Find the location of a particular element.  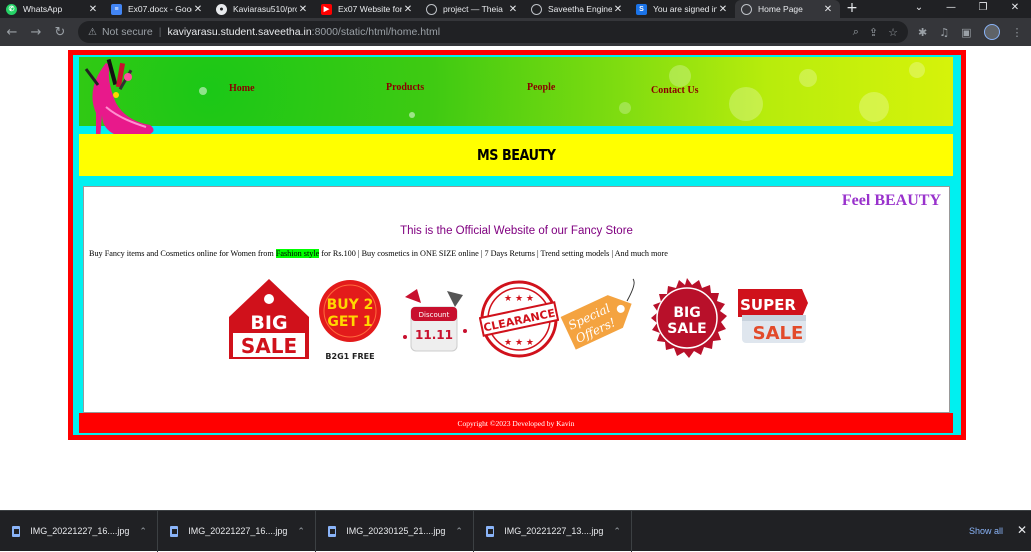

download-item: IMG_20230125_21....jpg ⌃ is located at coordinates (395, 531).